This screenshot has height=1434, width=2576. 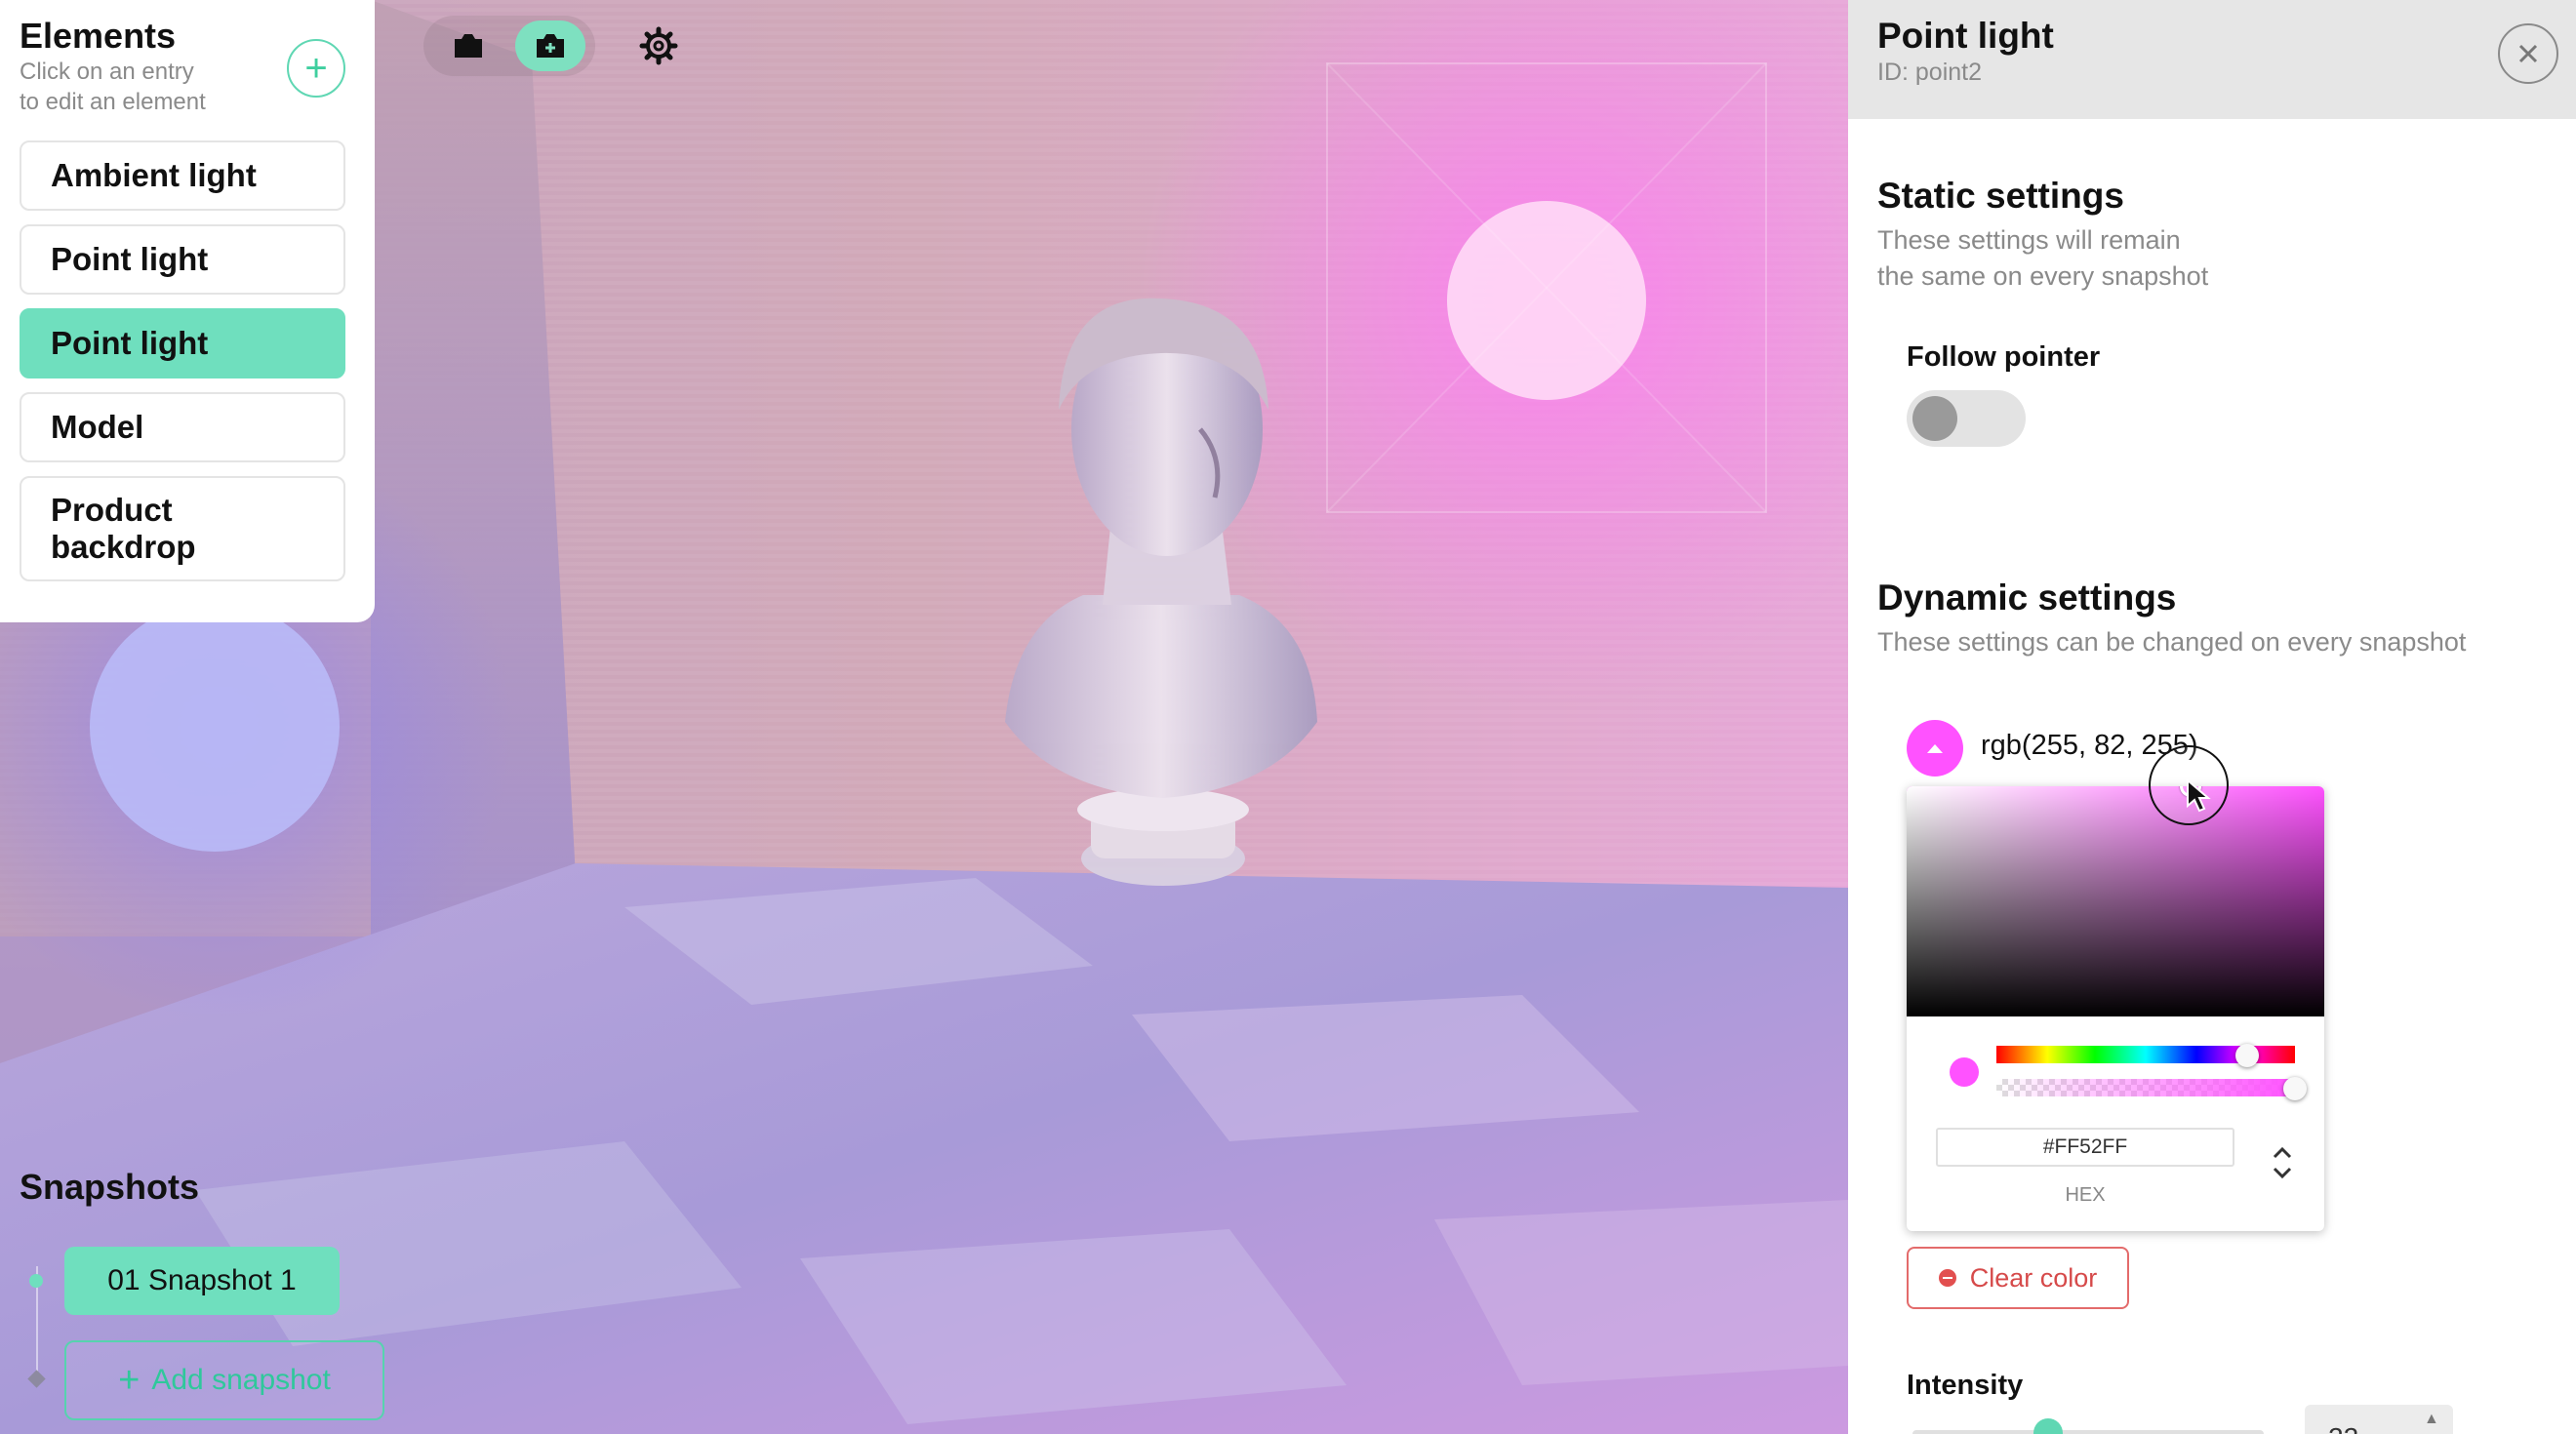 I want to click on element-item-label: Product backdrop, so click(x=123, y=528).